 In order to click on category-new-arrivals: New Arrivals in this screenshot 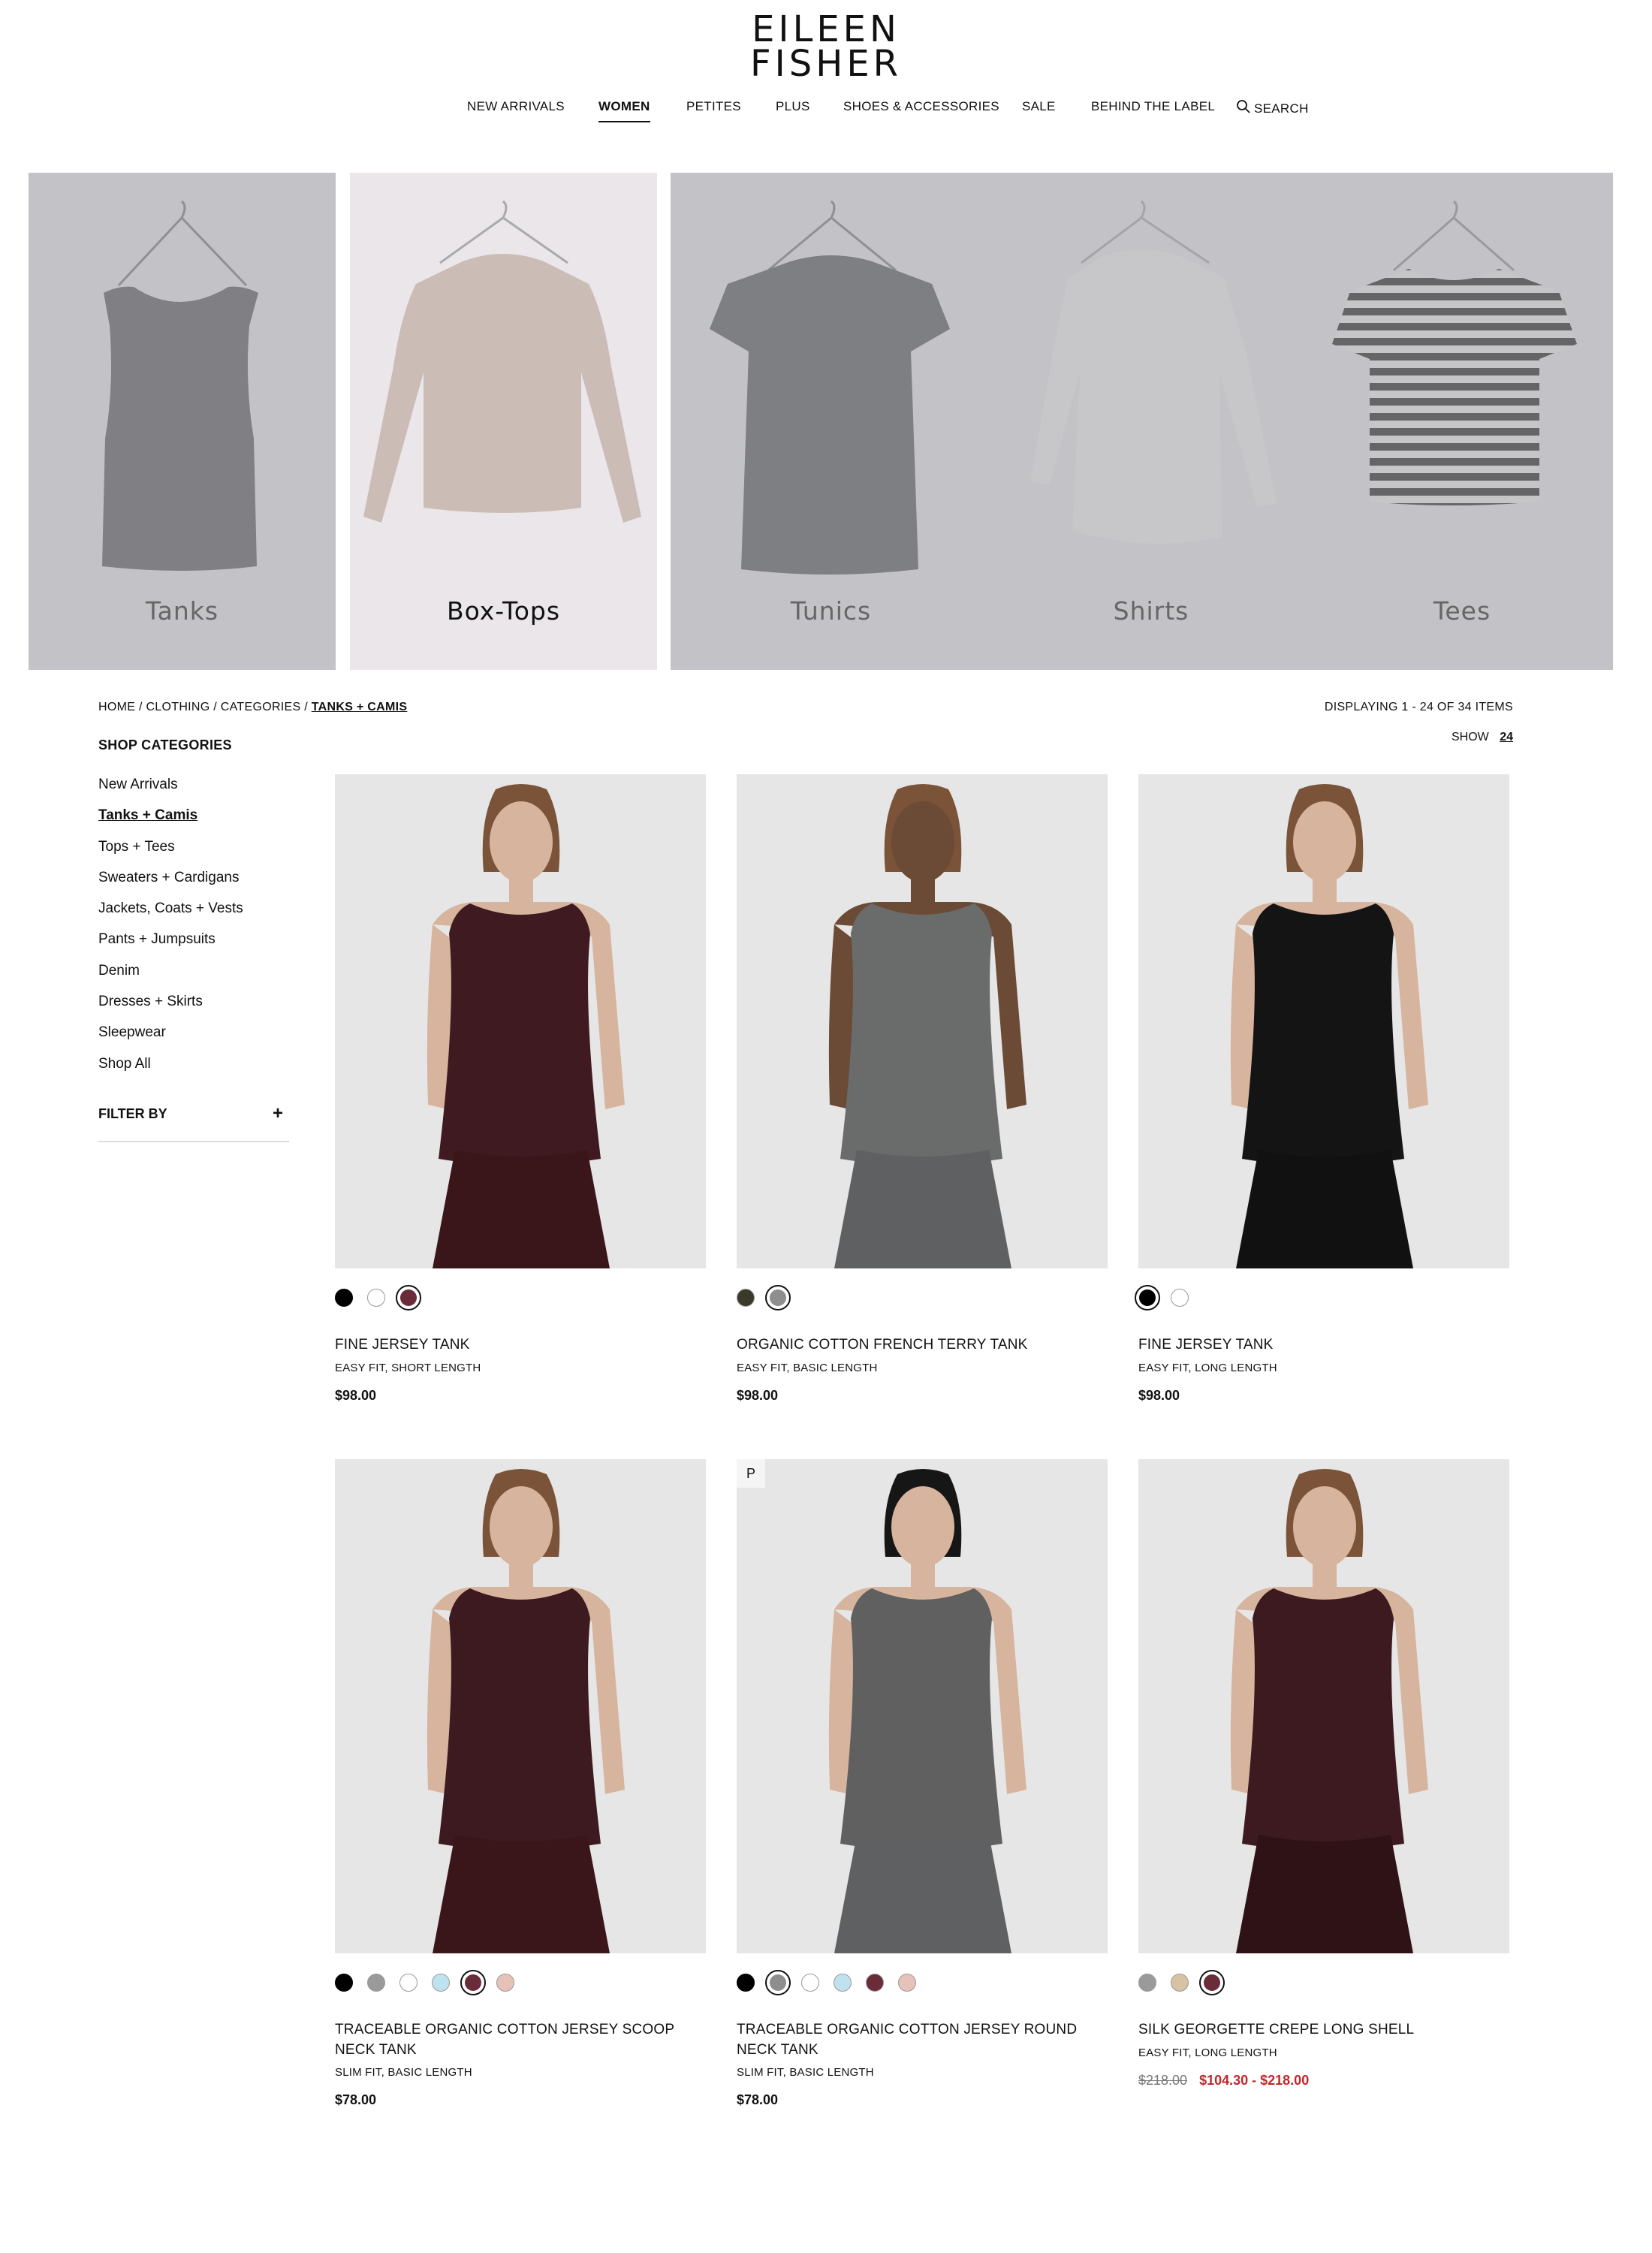, I will do `click(170, 792)`.